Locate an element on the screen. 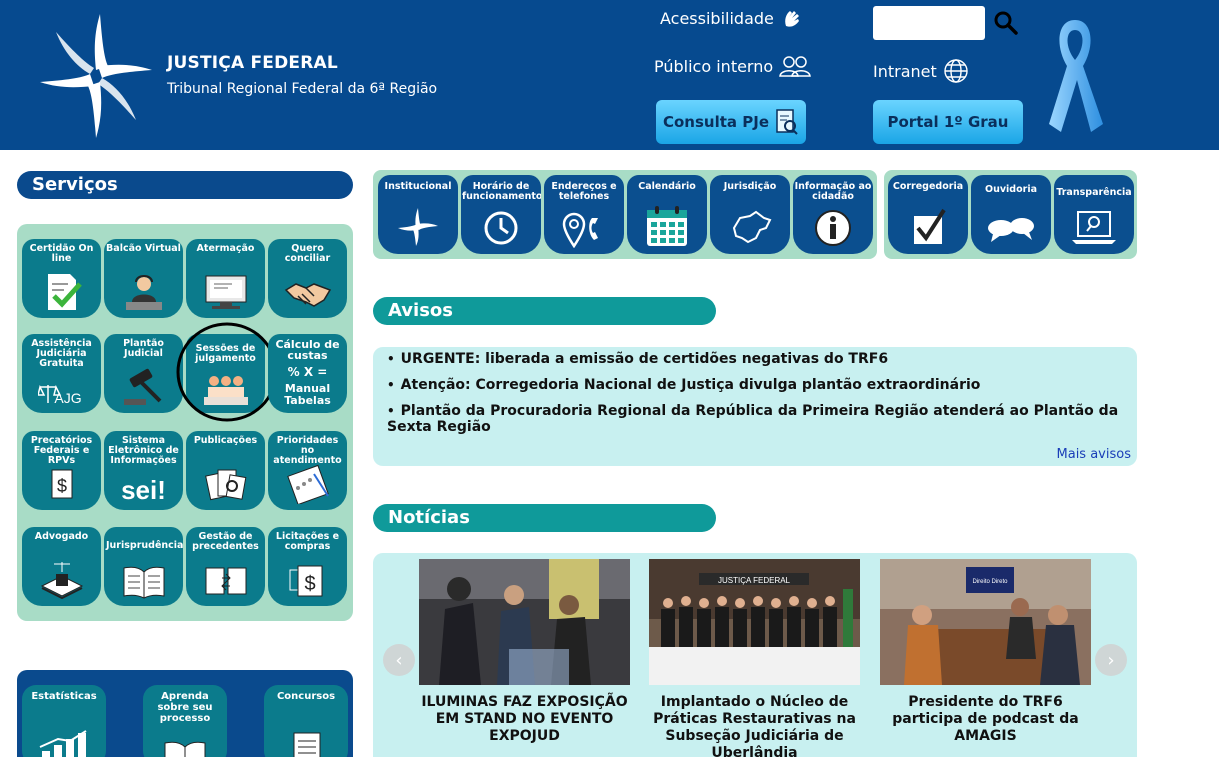 The width and height of the screenshot is (1219, 757). noticias-heading: Notícias is located at coordinates (544, 518).